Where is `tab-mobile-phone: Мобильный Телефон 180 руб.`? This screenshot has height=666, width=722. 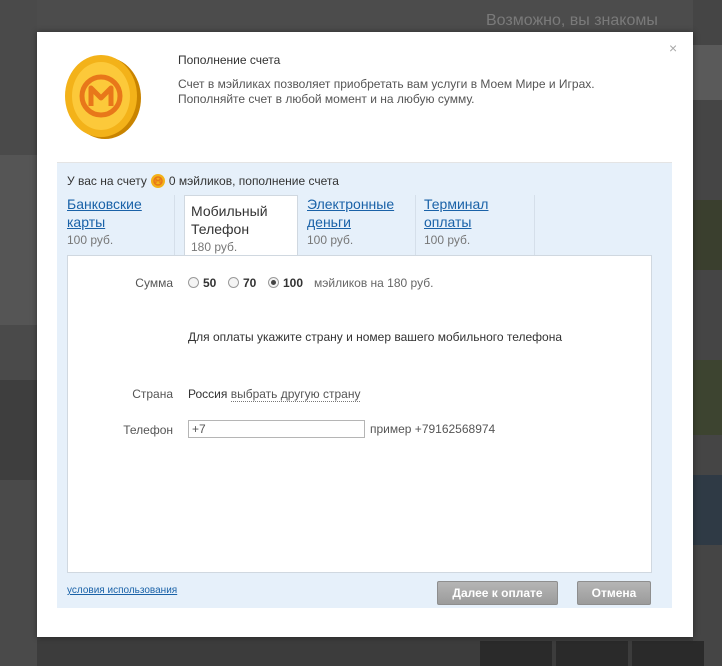 tab-mobile-phone: Мобильный Телефон 180 руб. is located at coordinates (241, 226).